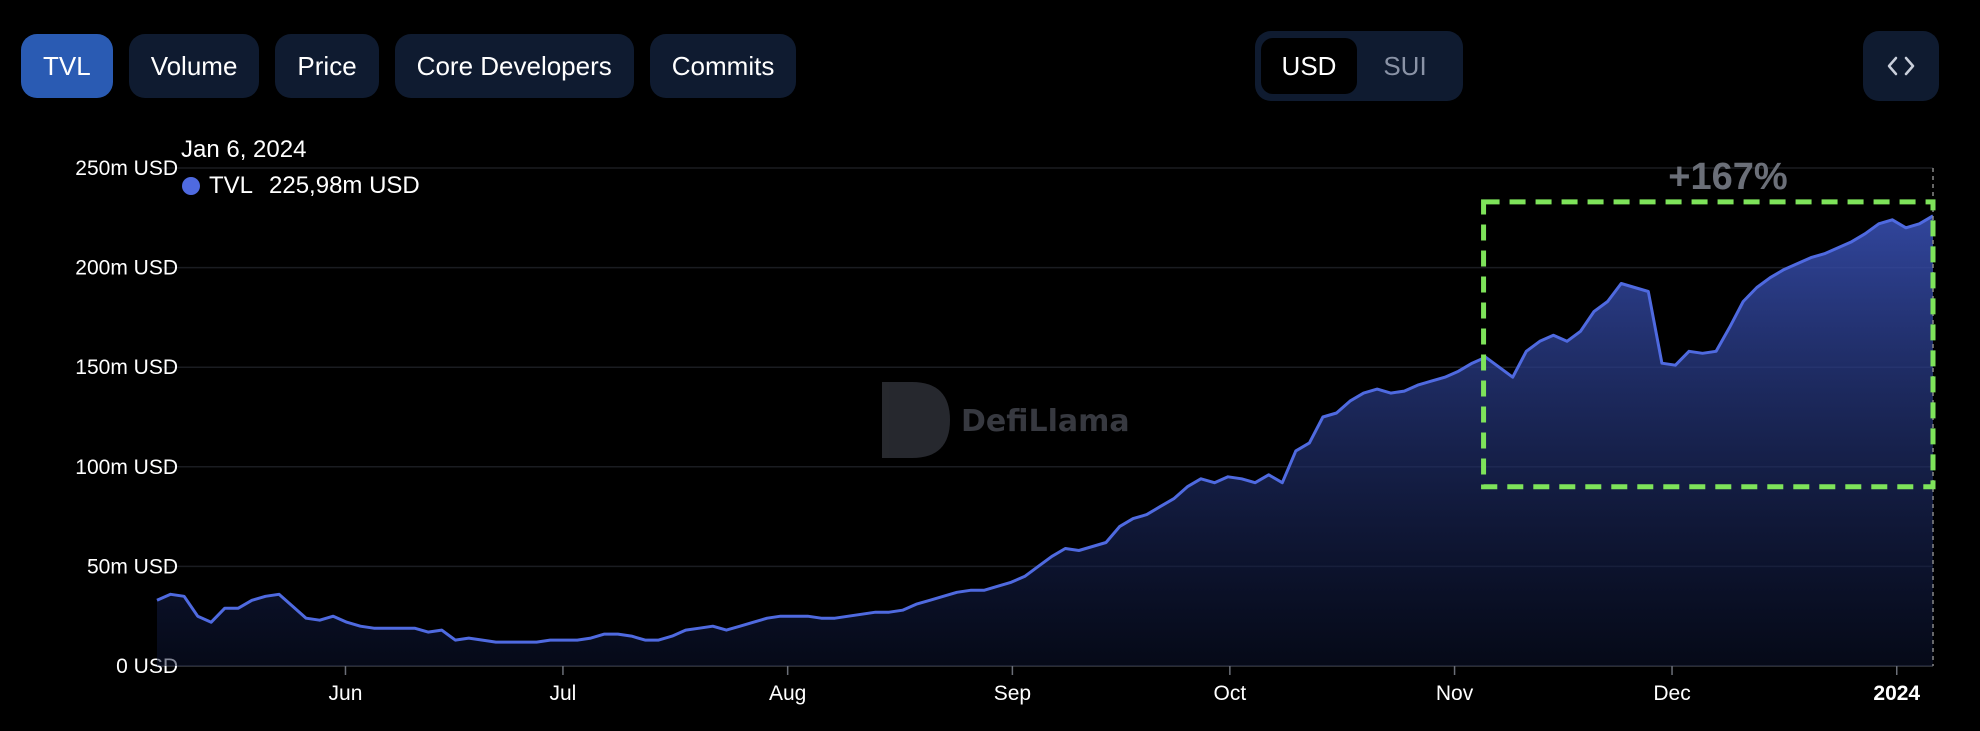 This screenshot has width=1980, height=731. Describe the element at coordinates (1124, 685) in the screenshot. I see `x-axis: Jun Jul Aug Sep Oct Nov Dec 2024` at that location.